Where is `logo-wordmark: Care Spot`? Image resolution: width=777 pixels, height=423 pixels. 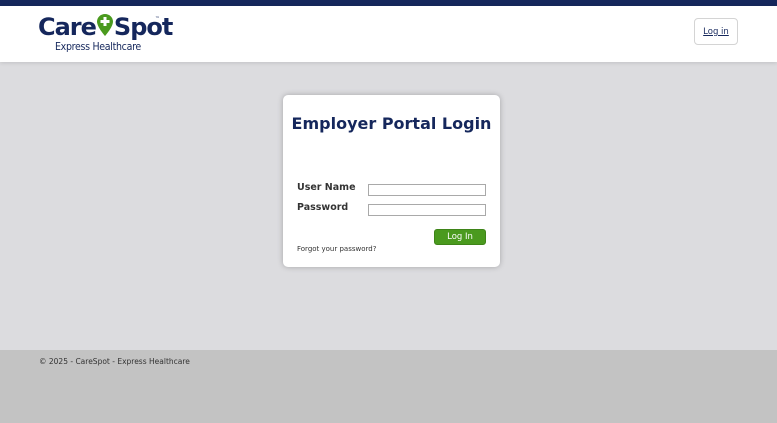 logo-wordmark: Care Spot is located at coordinates (105, 27).